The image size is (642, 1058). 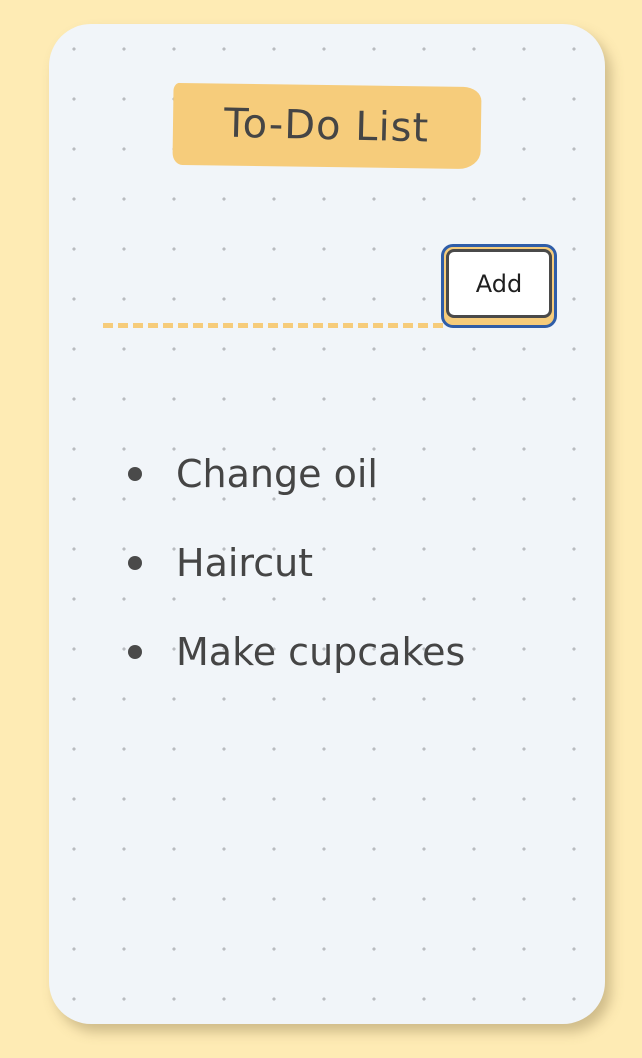 What do you see at coordinates (245, 562) in the screenshot?
I see `todo-text: Haircut` at bounding box center [245, 562].